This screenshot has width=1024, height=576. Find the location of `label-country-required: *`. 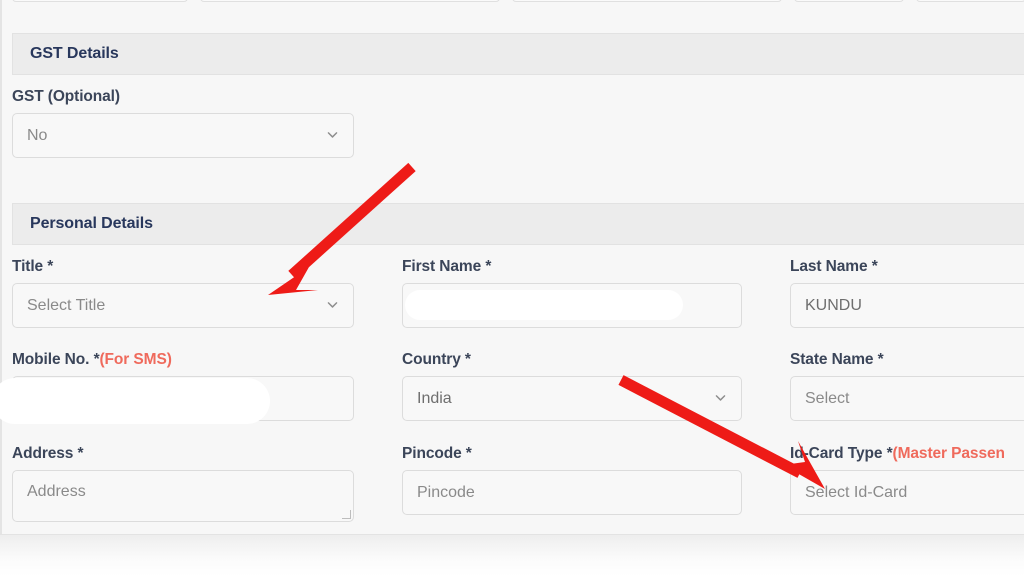

label-country-required: * is located at coordinates (467, 359).